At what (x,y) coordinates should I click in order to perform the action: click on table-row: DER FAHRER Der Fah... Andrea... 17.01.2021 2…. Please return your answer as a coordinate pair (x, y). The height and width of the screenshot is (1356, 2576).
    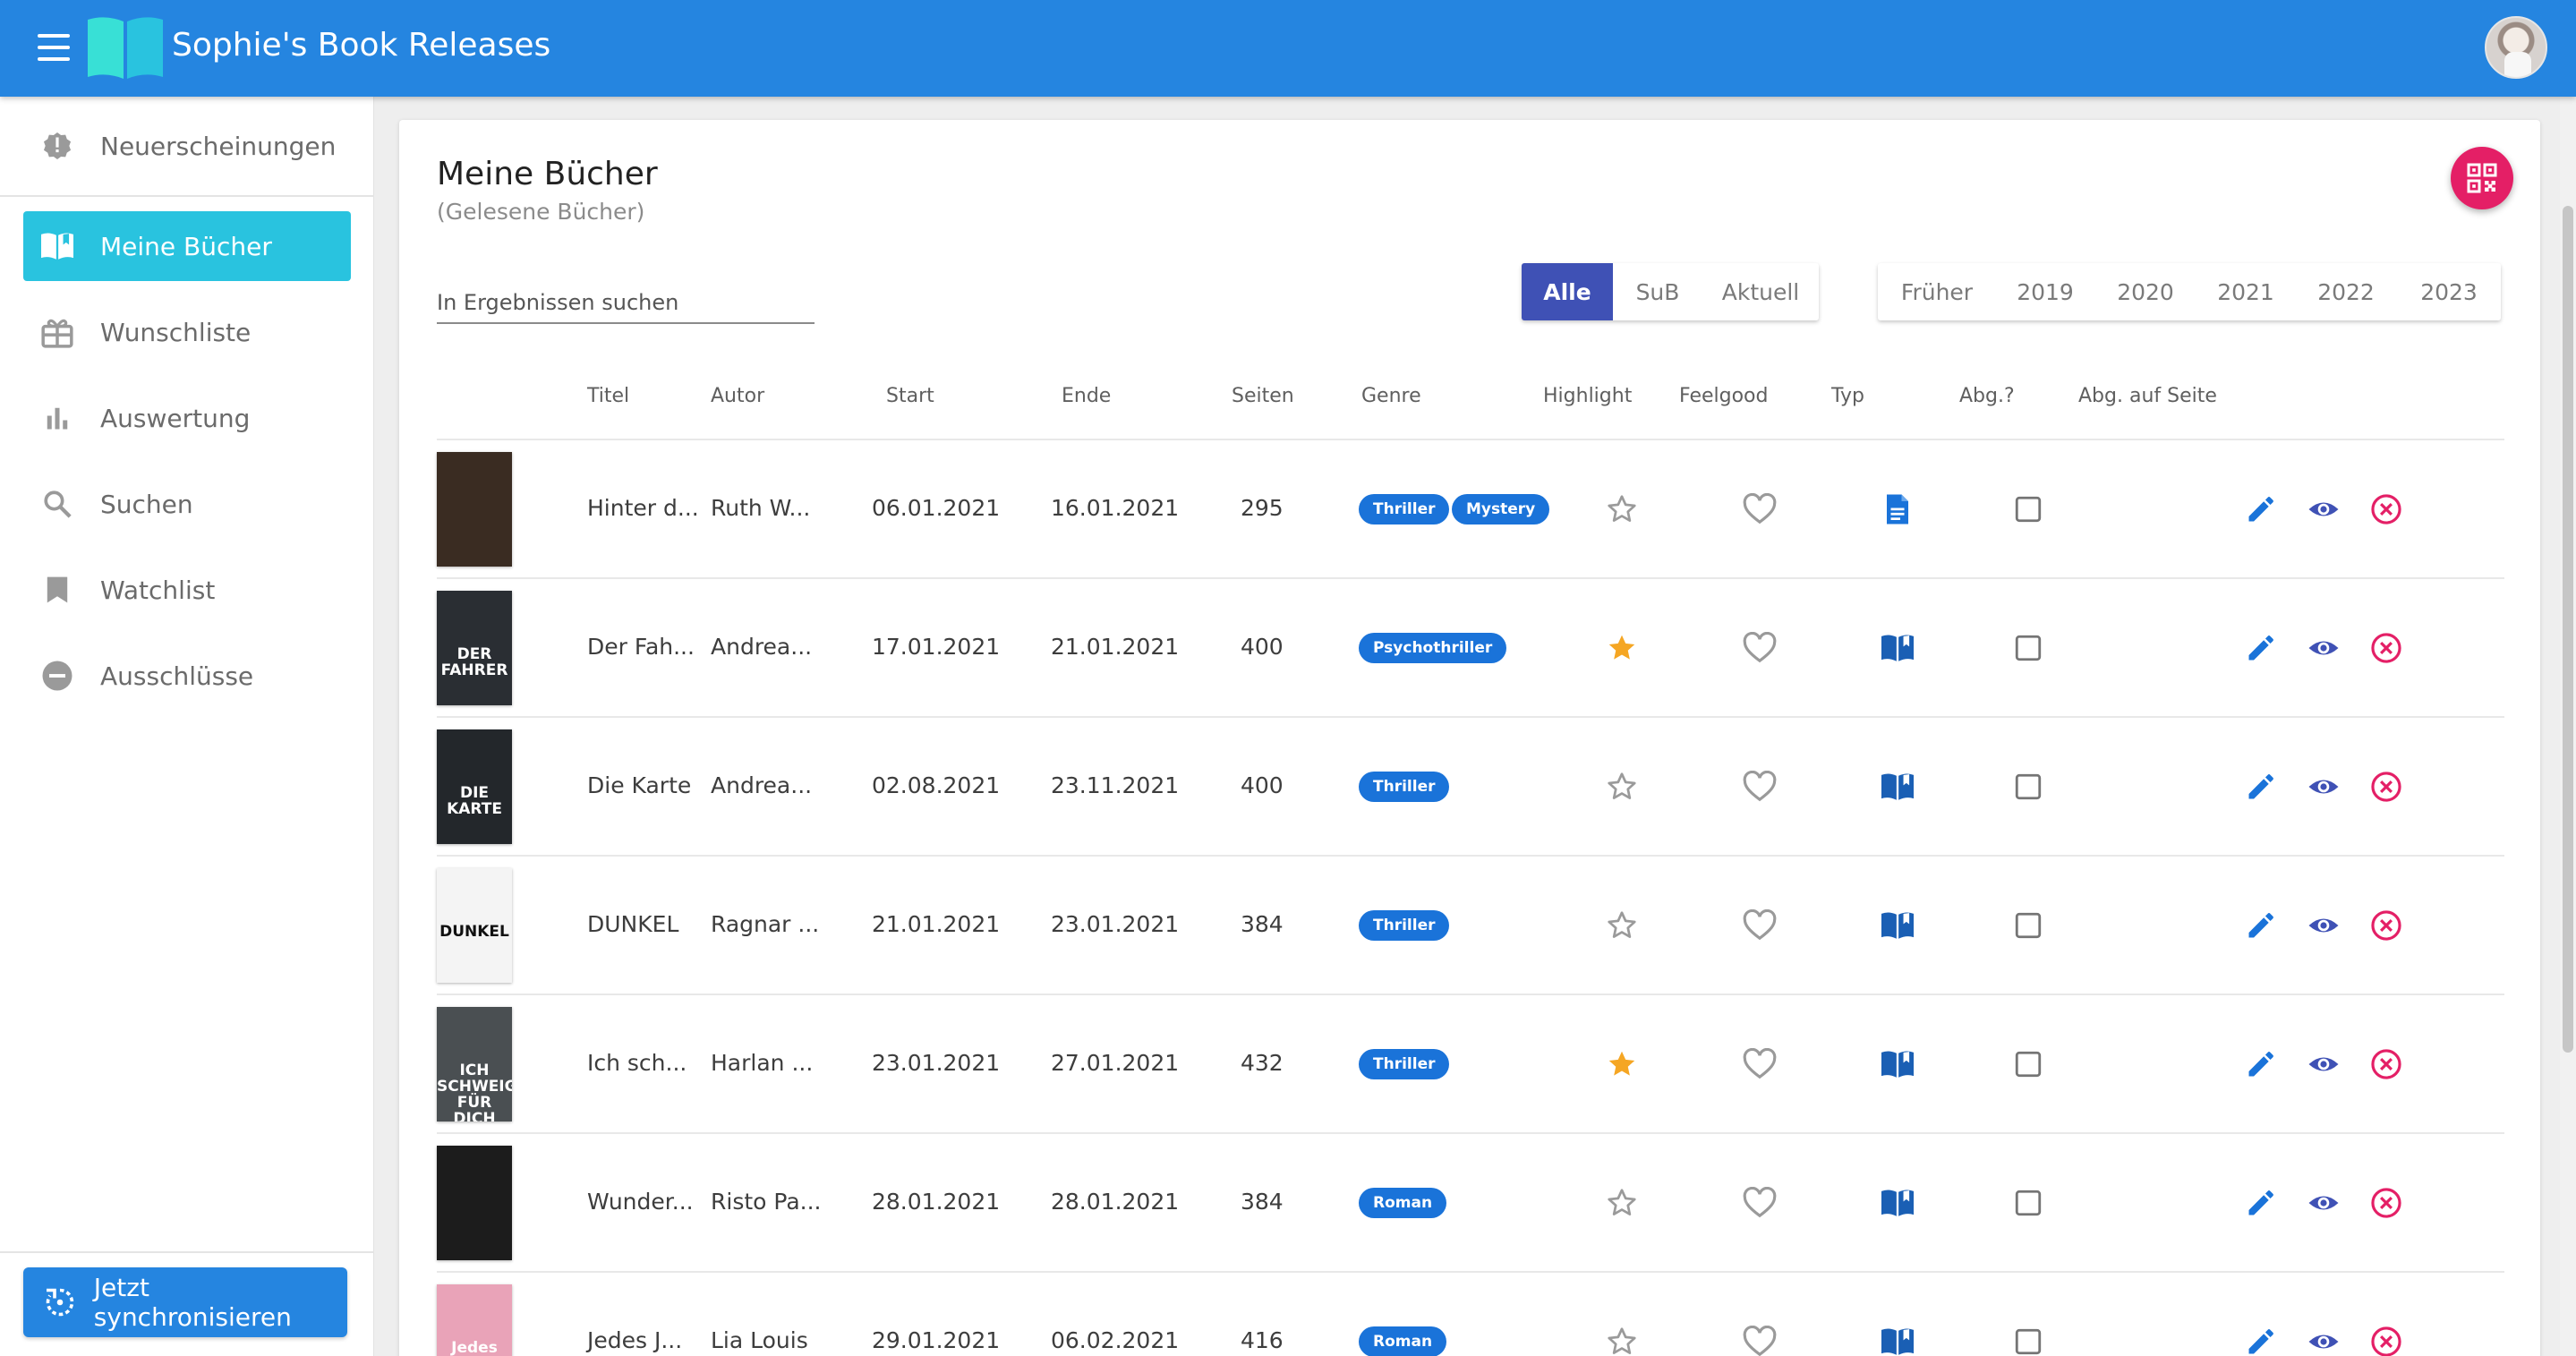
    Looking at the image, I should click on (1470, 646).